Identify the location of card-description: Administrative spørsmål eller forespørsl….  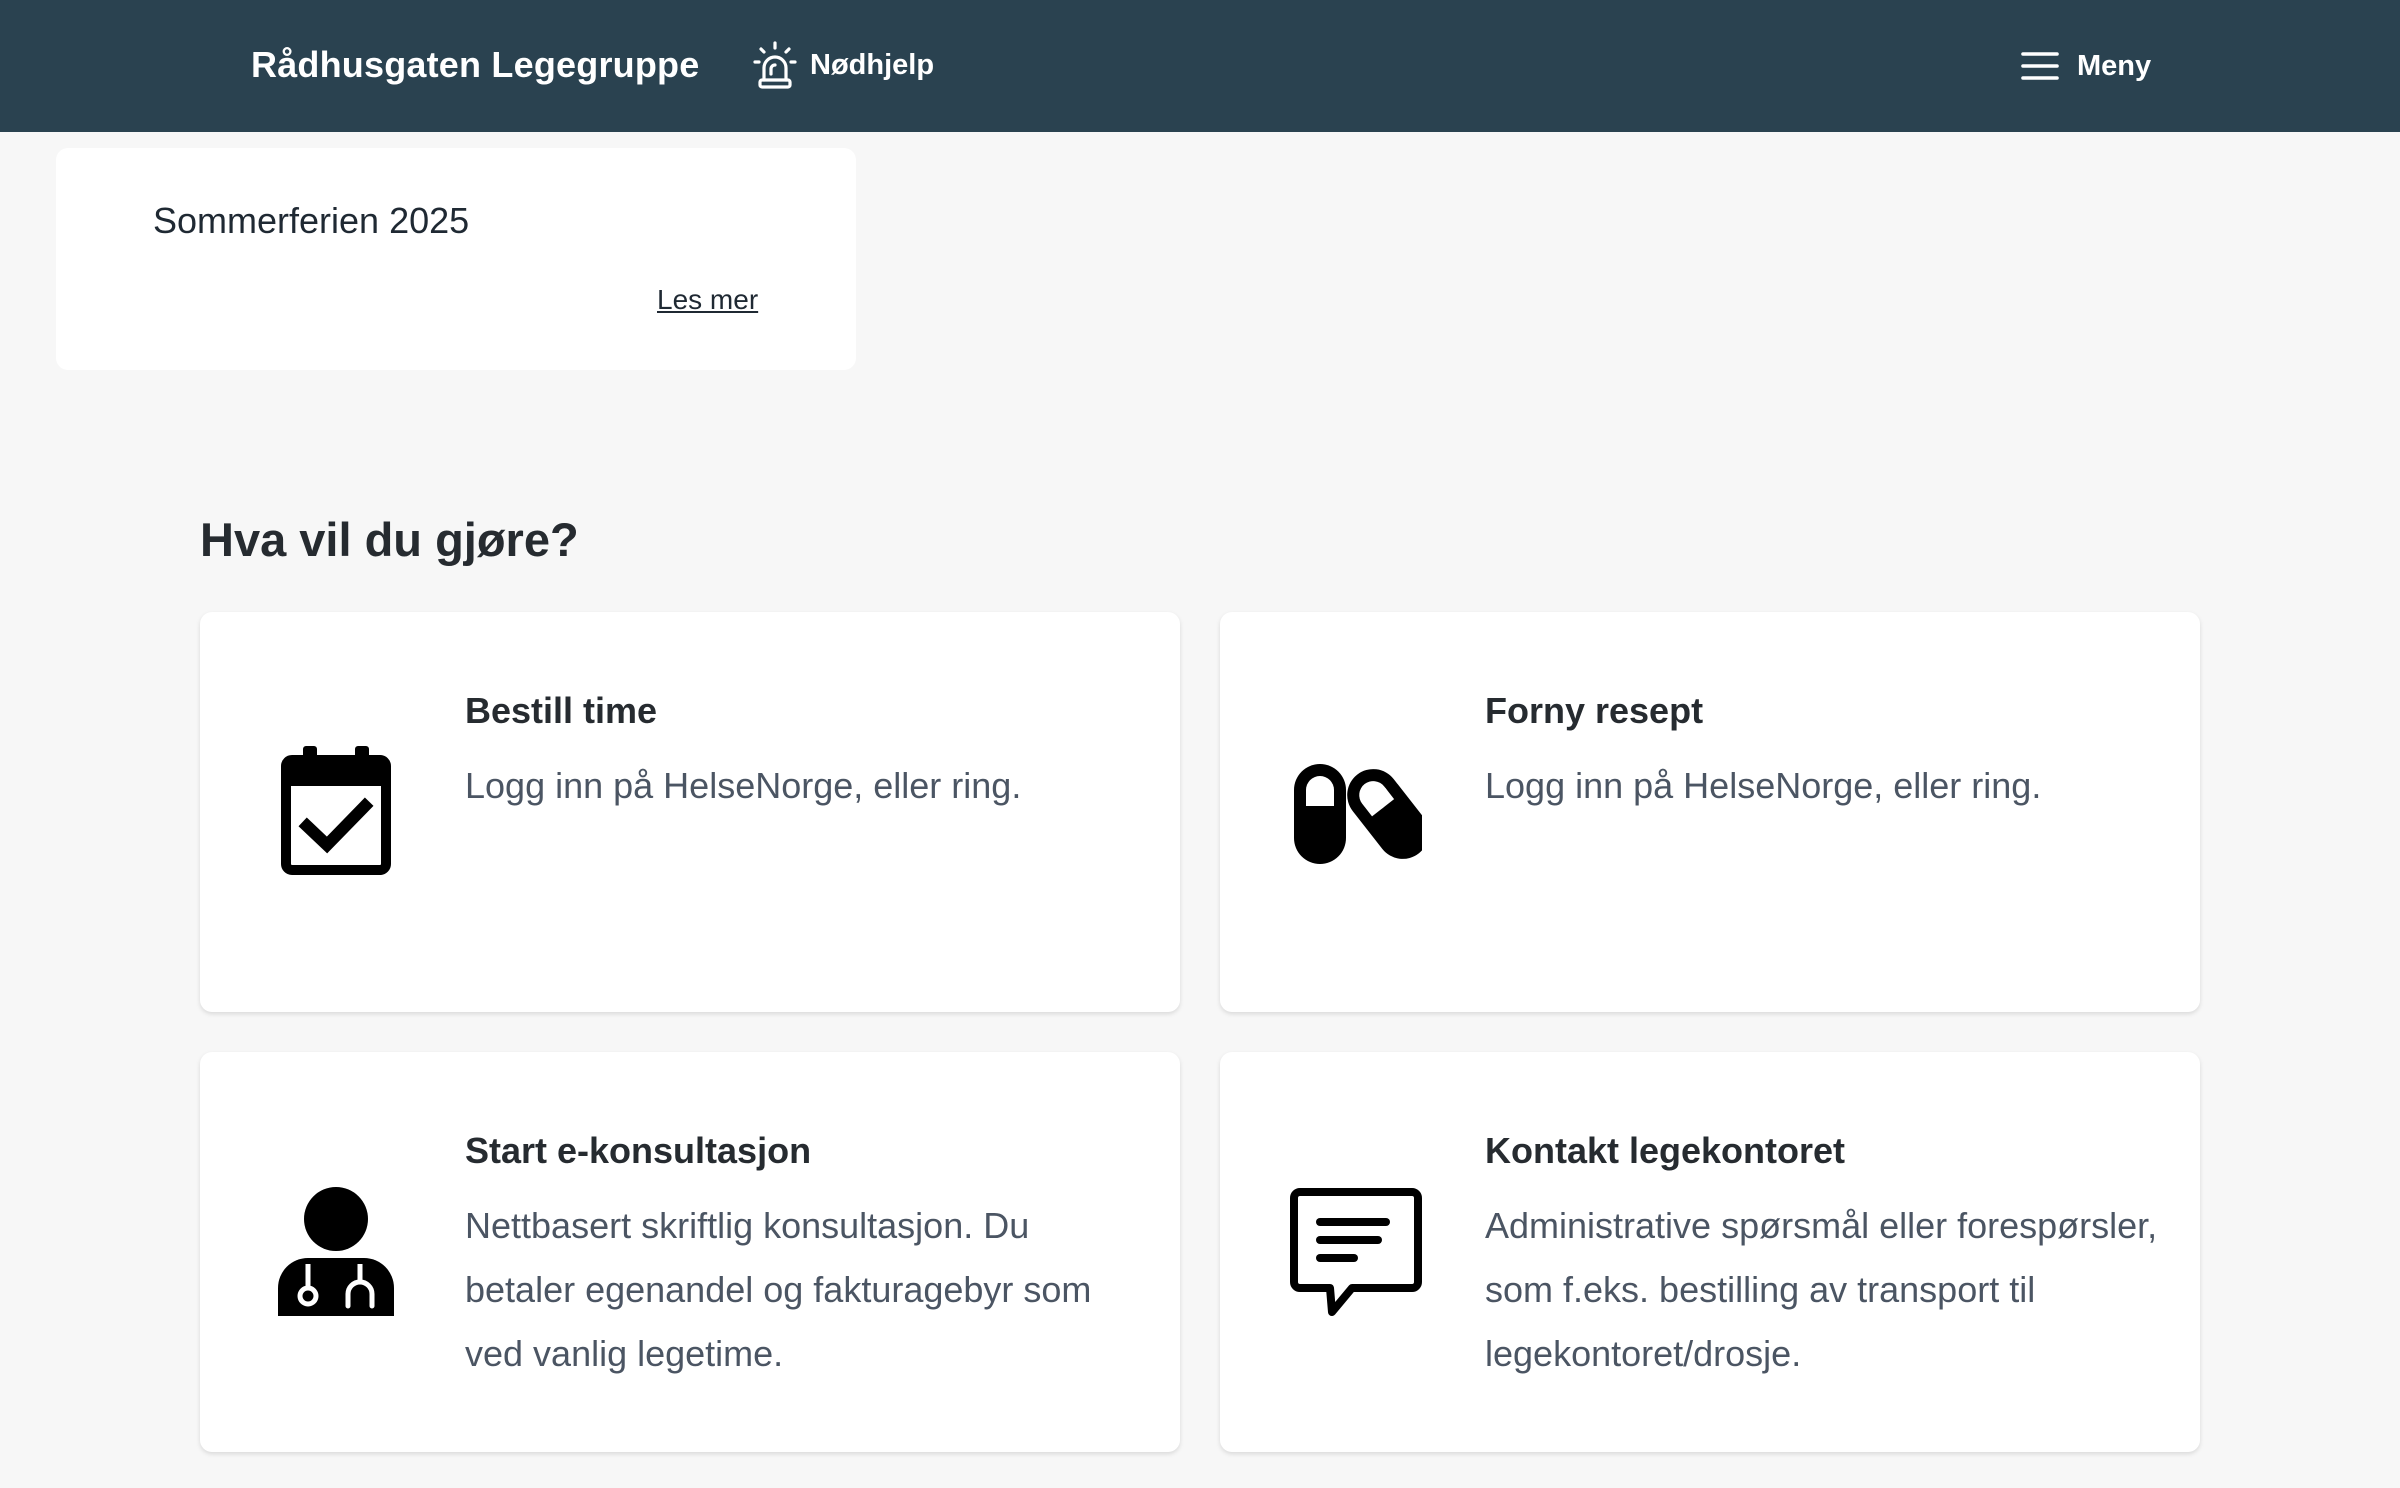
(1821, 1289).